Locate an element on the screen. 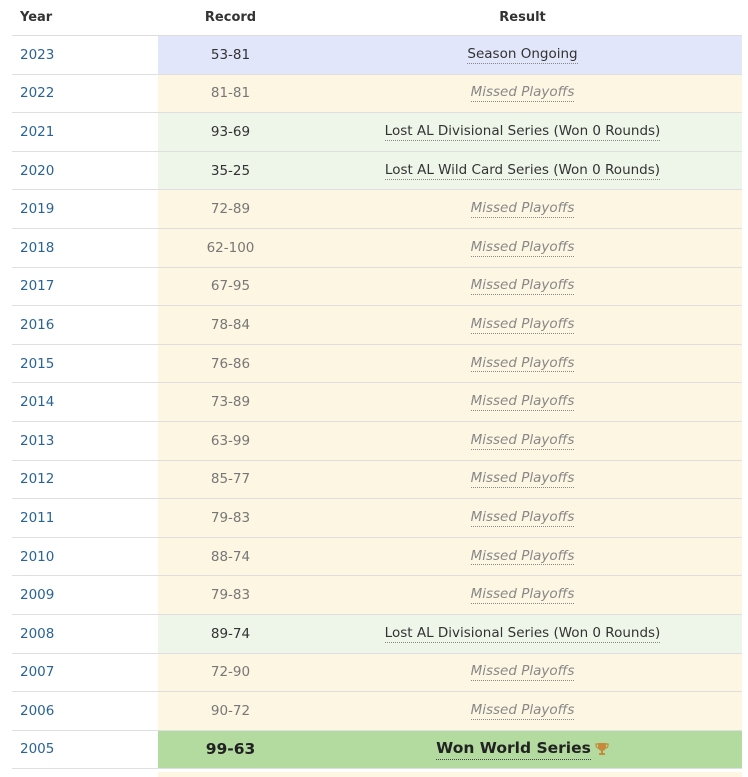 Image resolution: width=748 pixels, height=777 pixels. year-cell: 2021 is located at coordinates (85, 132).